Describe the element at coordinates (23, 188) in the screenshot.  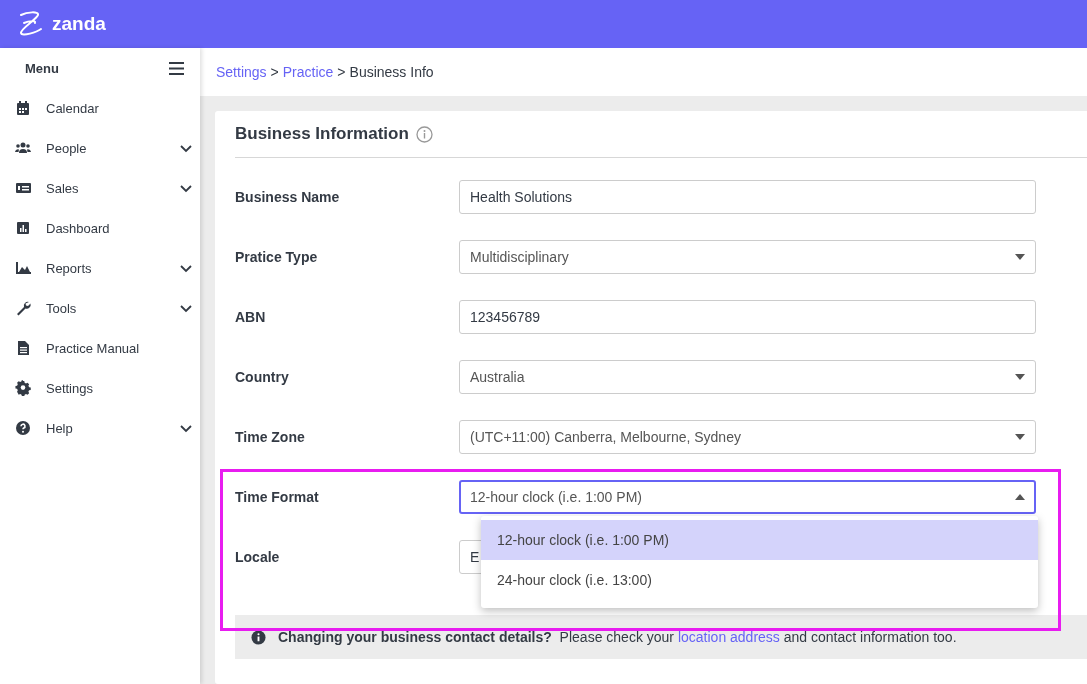
I see `sales-icon` at that location.